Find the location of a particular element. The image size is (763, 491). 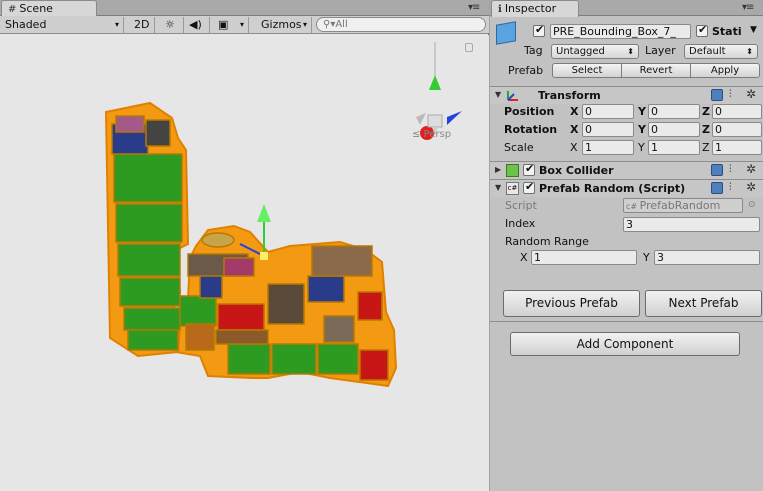

view-mode-label: ≤ Persp is located at coordinates (431, 134).